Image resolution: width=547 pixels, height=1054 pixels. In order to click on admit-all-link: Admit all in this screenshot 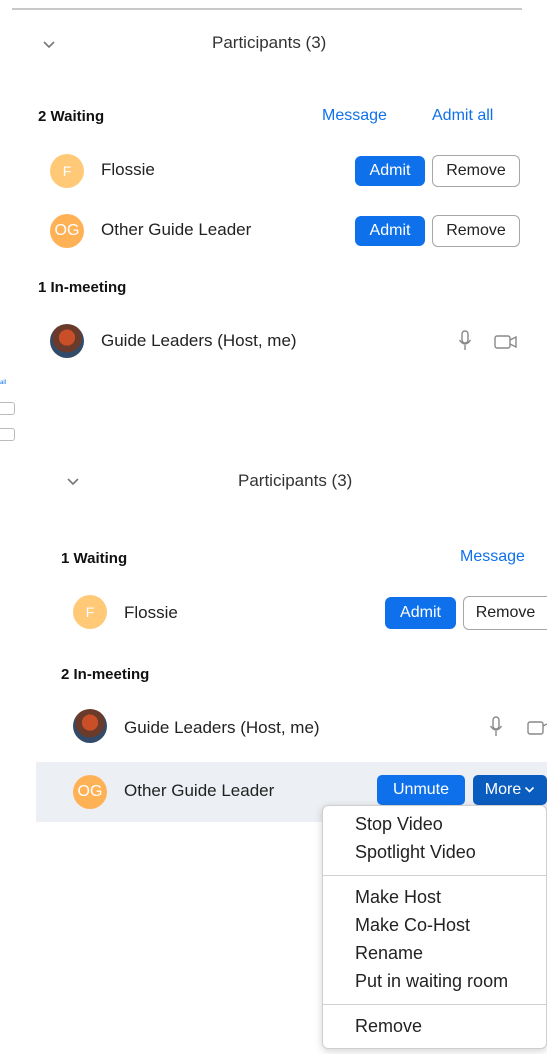, I will do `click(462, 116)`.